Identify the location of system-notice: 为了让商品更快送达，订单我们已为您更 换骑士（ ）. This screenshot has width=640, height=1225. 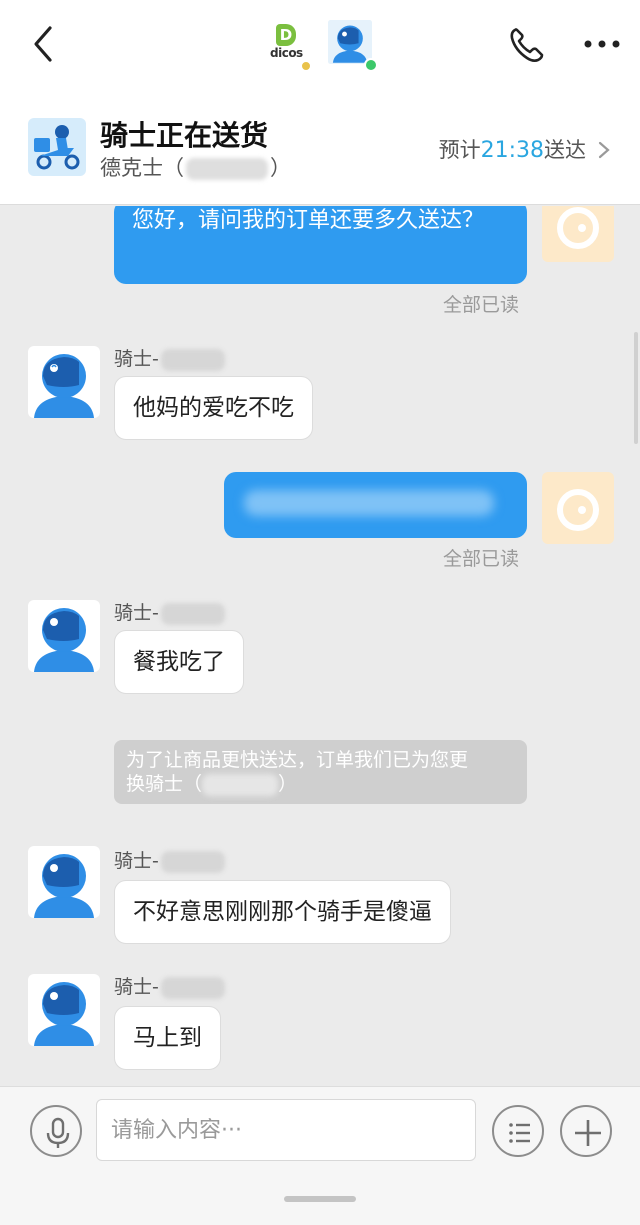
(320, 772).